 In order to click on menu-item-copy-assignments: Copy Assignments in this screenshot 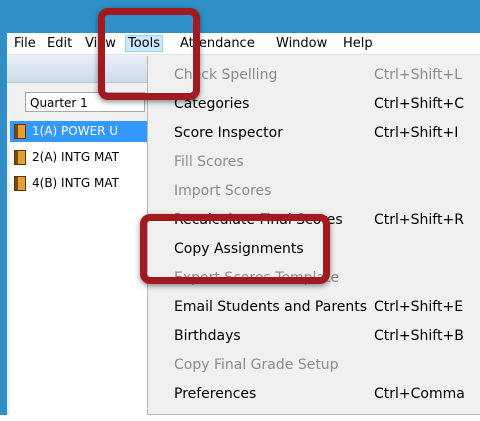, I will do `click(313, 249)`.